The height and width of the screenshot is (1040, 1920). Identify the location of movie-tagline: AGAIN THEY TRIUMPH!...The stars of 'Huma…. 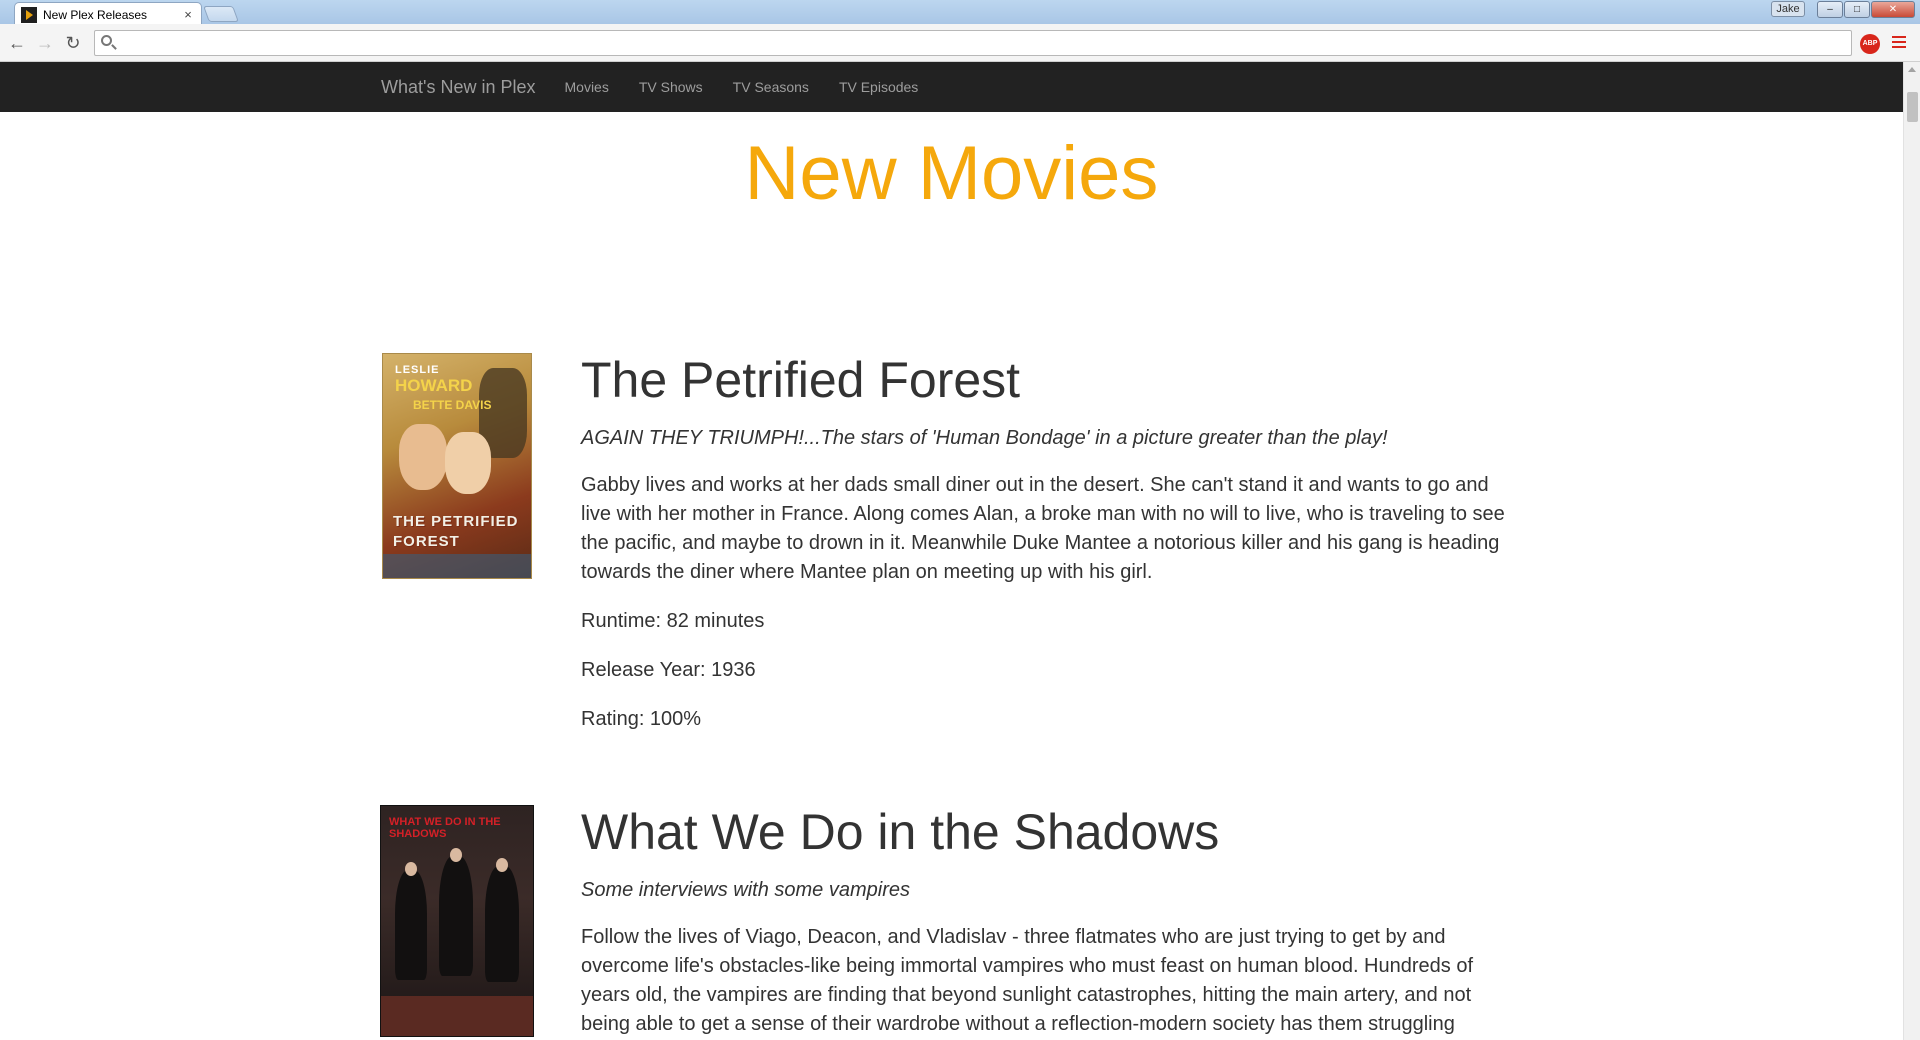
(984, 438).